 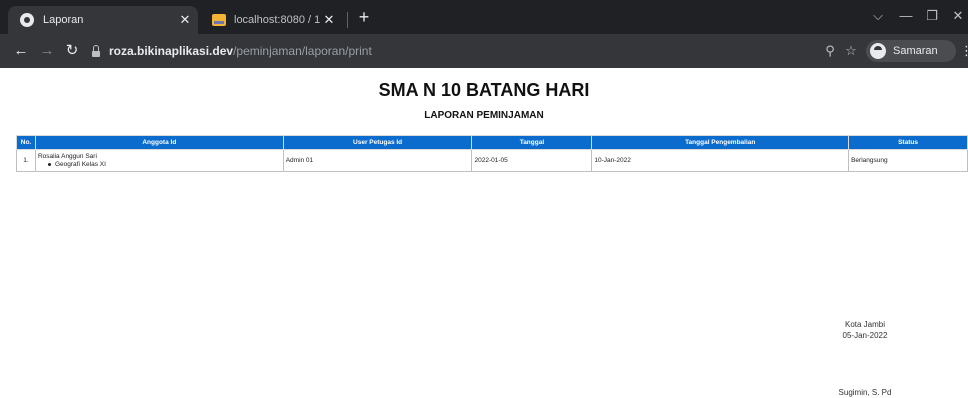 I want to click on restore-icon: ❐, so click(x=932, y=16).